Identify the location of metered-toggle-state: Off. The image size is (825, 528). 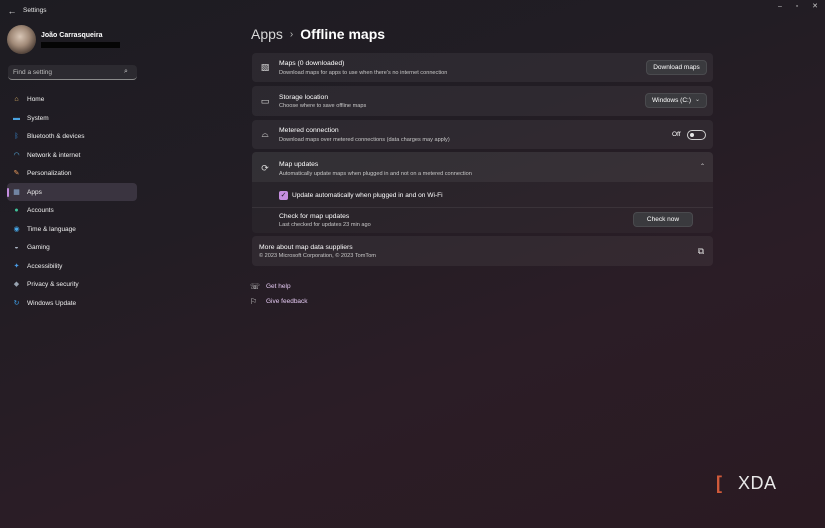
(676, 134).